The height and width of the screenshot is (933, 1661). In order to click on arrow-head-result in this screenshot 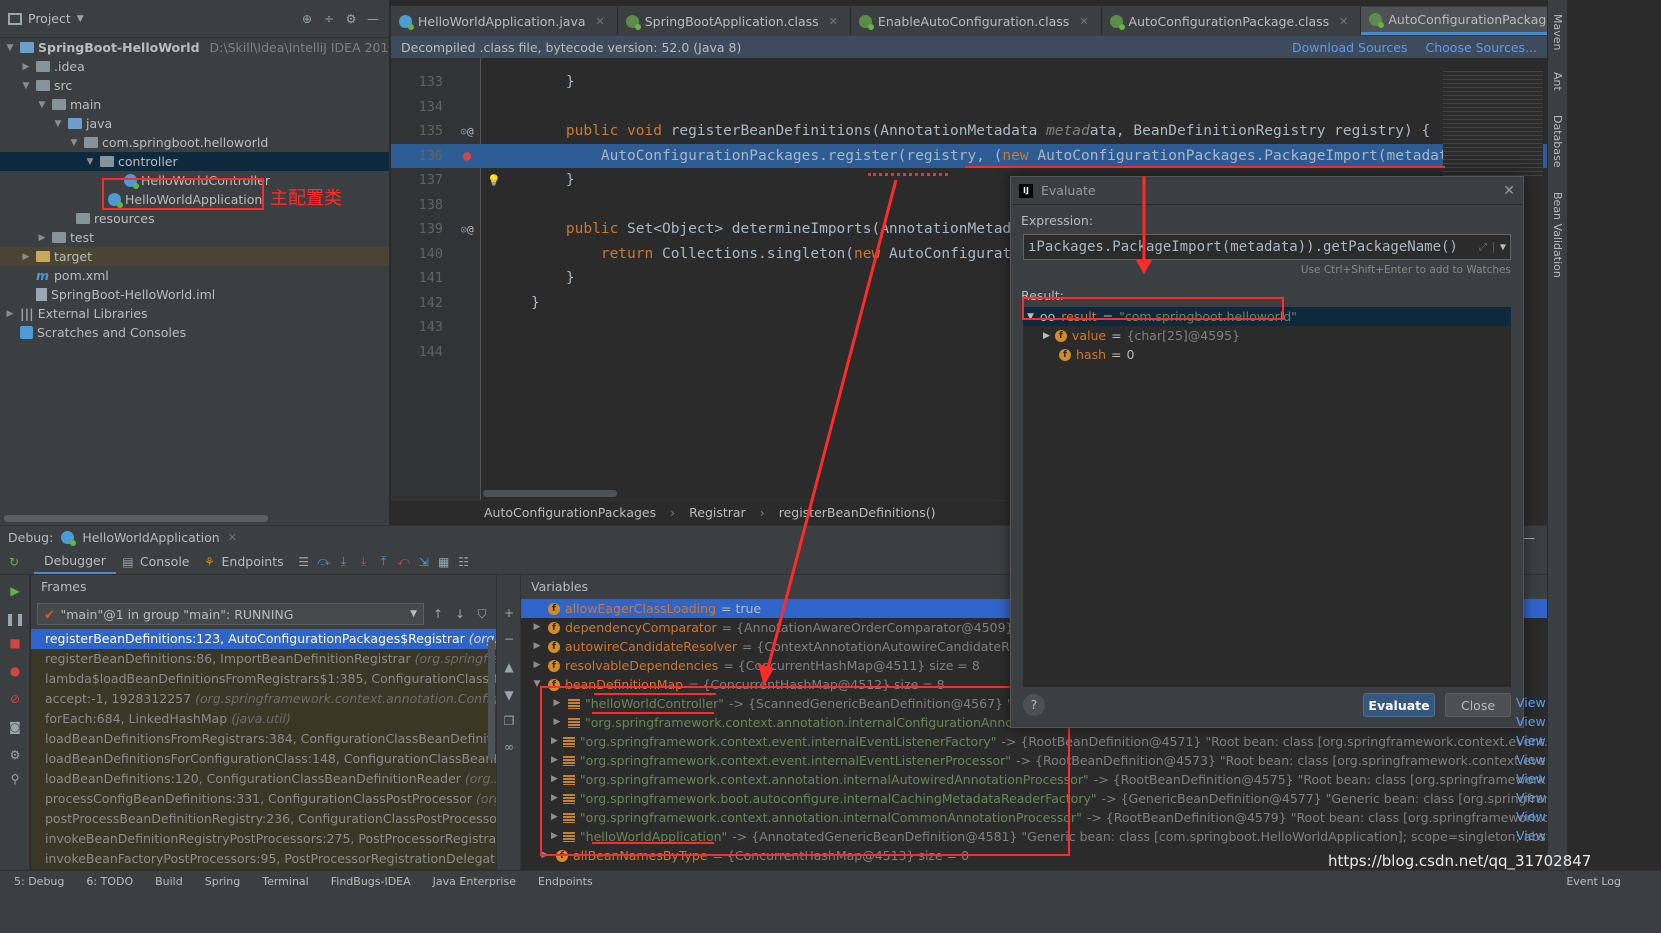, I will do `click(1144, 267)`.